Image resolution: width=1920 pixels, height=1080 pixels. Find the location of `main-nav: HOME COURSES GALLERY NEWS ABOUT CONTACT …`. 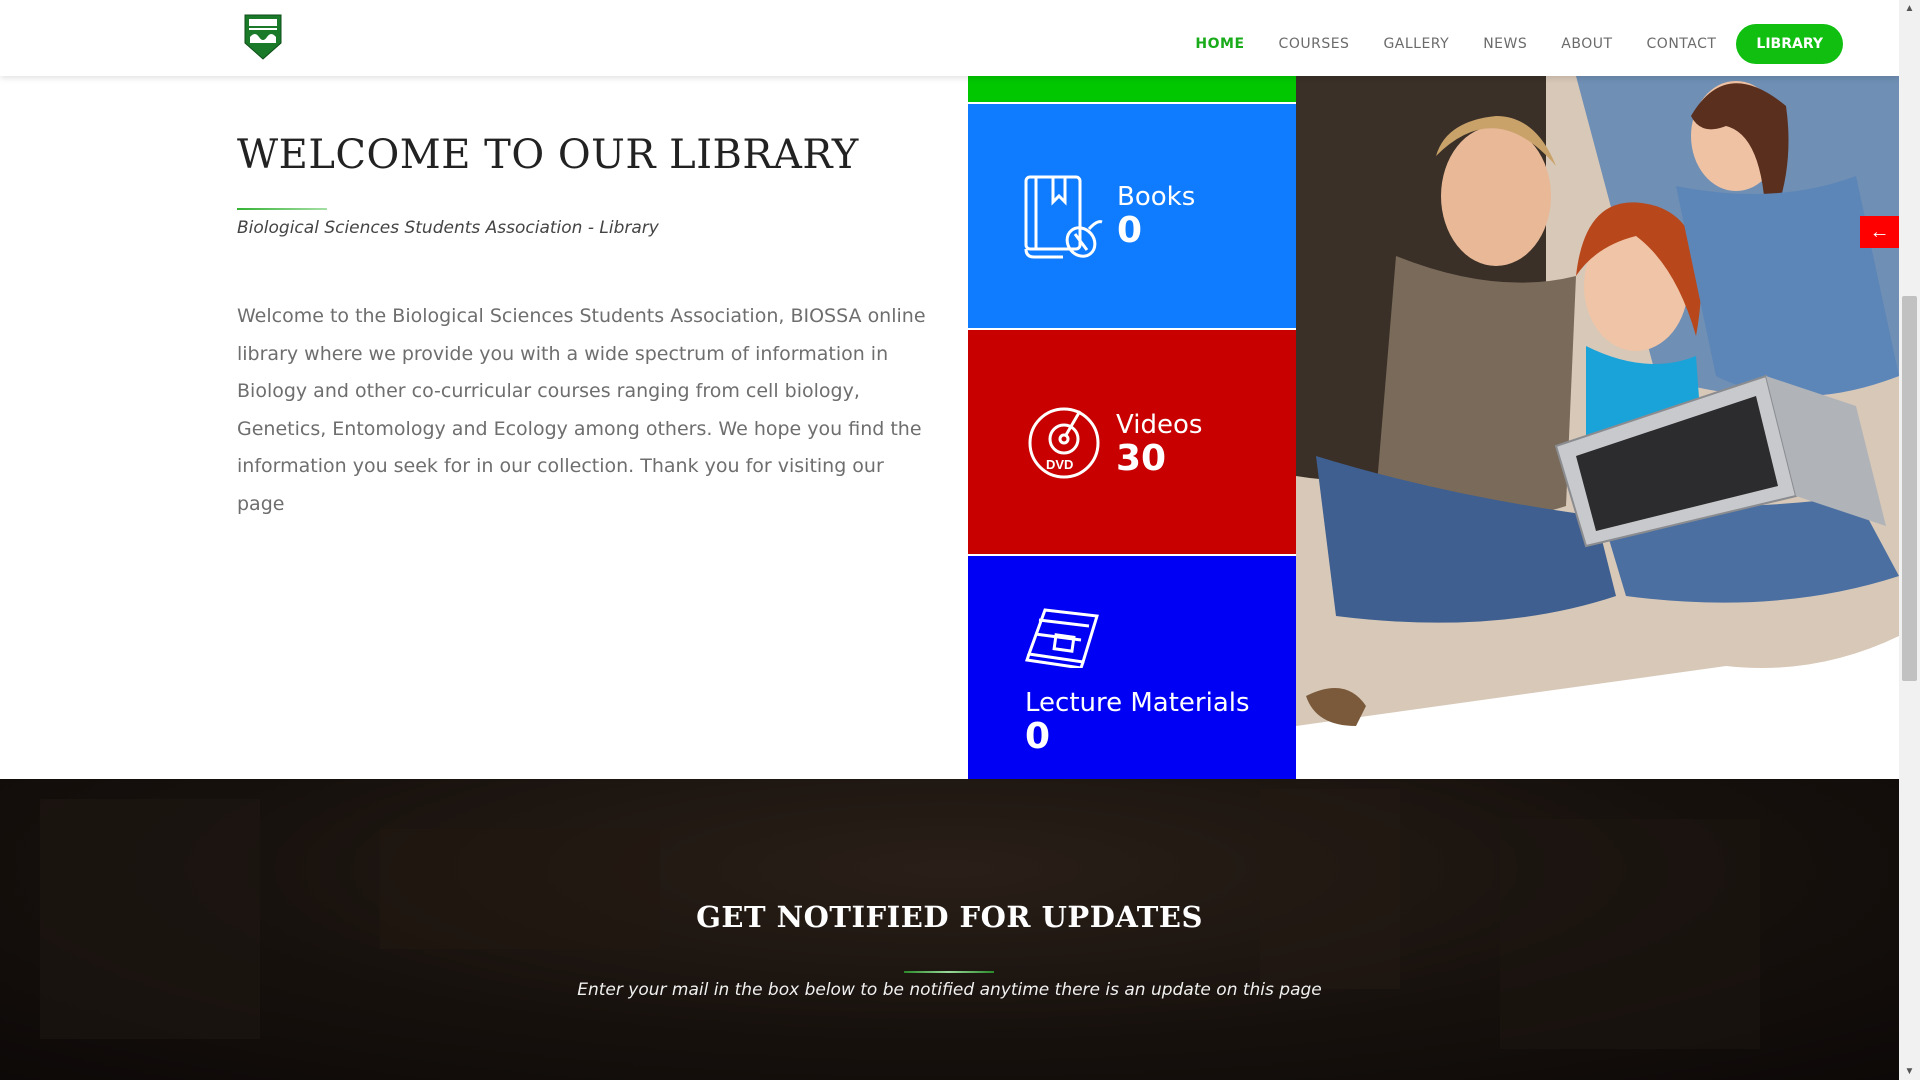

main-nav: HOME COURSES GALLERY NEWS ABOUT CONTACT … is located at coordinates (1502, 44).